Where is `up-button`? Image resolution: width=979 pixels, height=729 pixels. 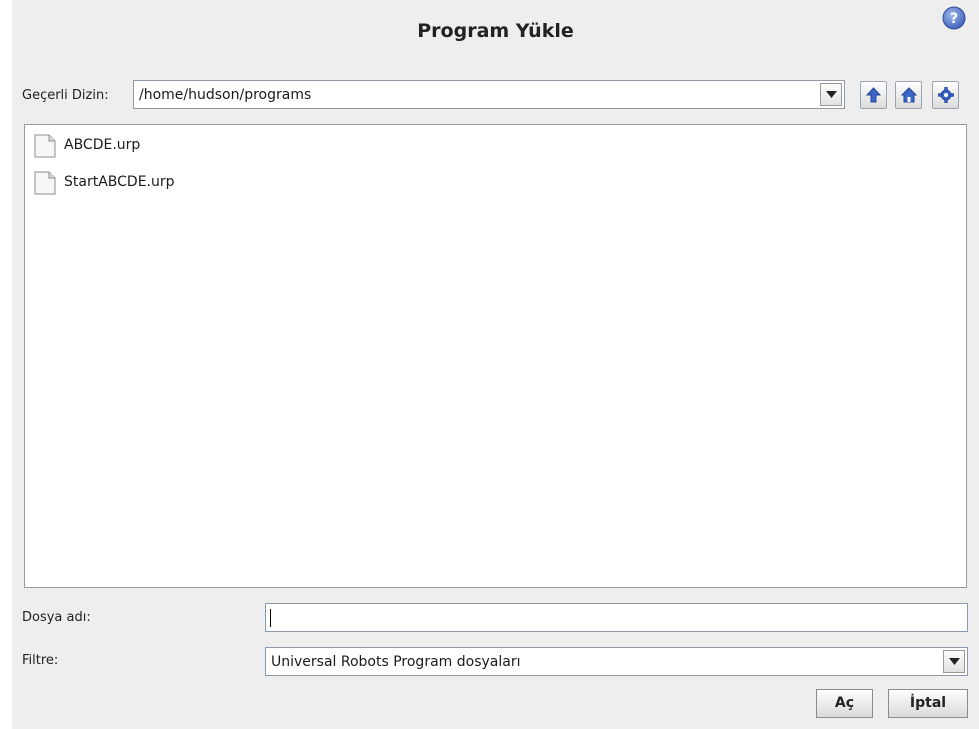
up-button is located at coordinates (873, 95).